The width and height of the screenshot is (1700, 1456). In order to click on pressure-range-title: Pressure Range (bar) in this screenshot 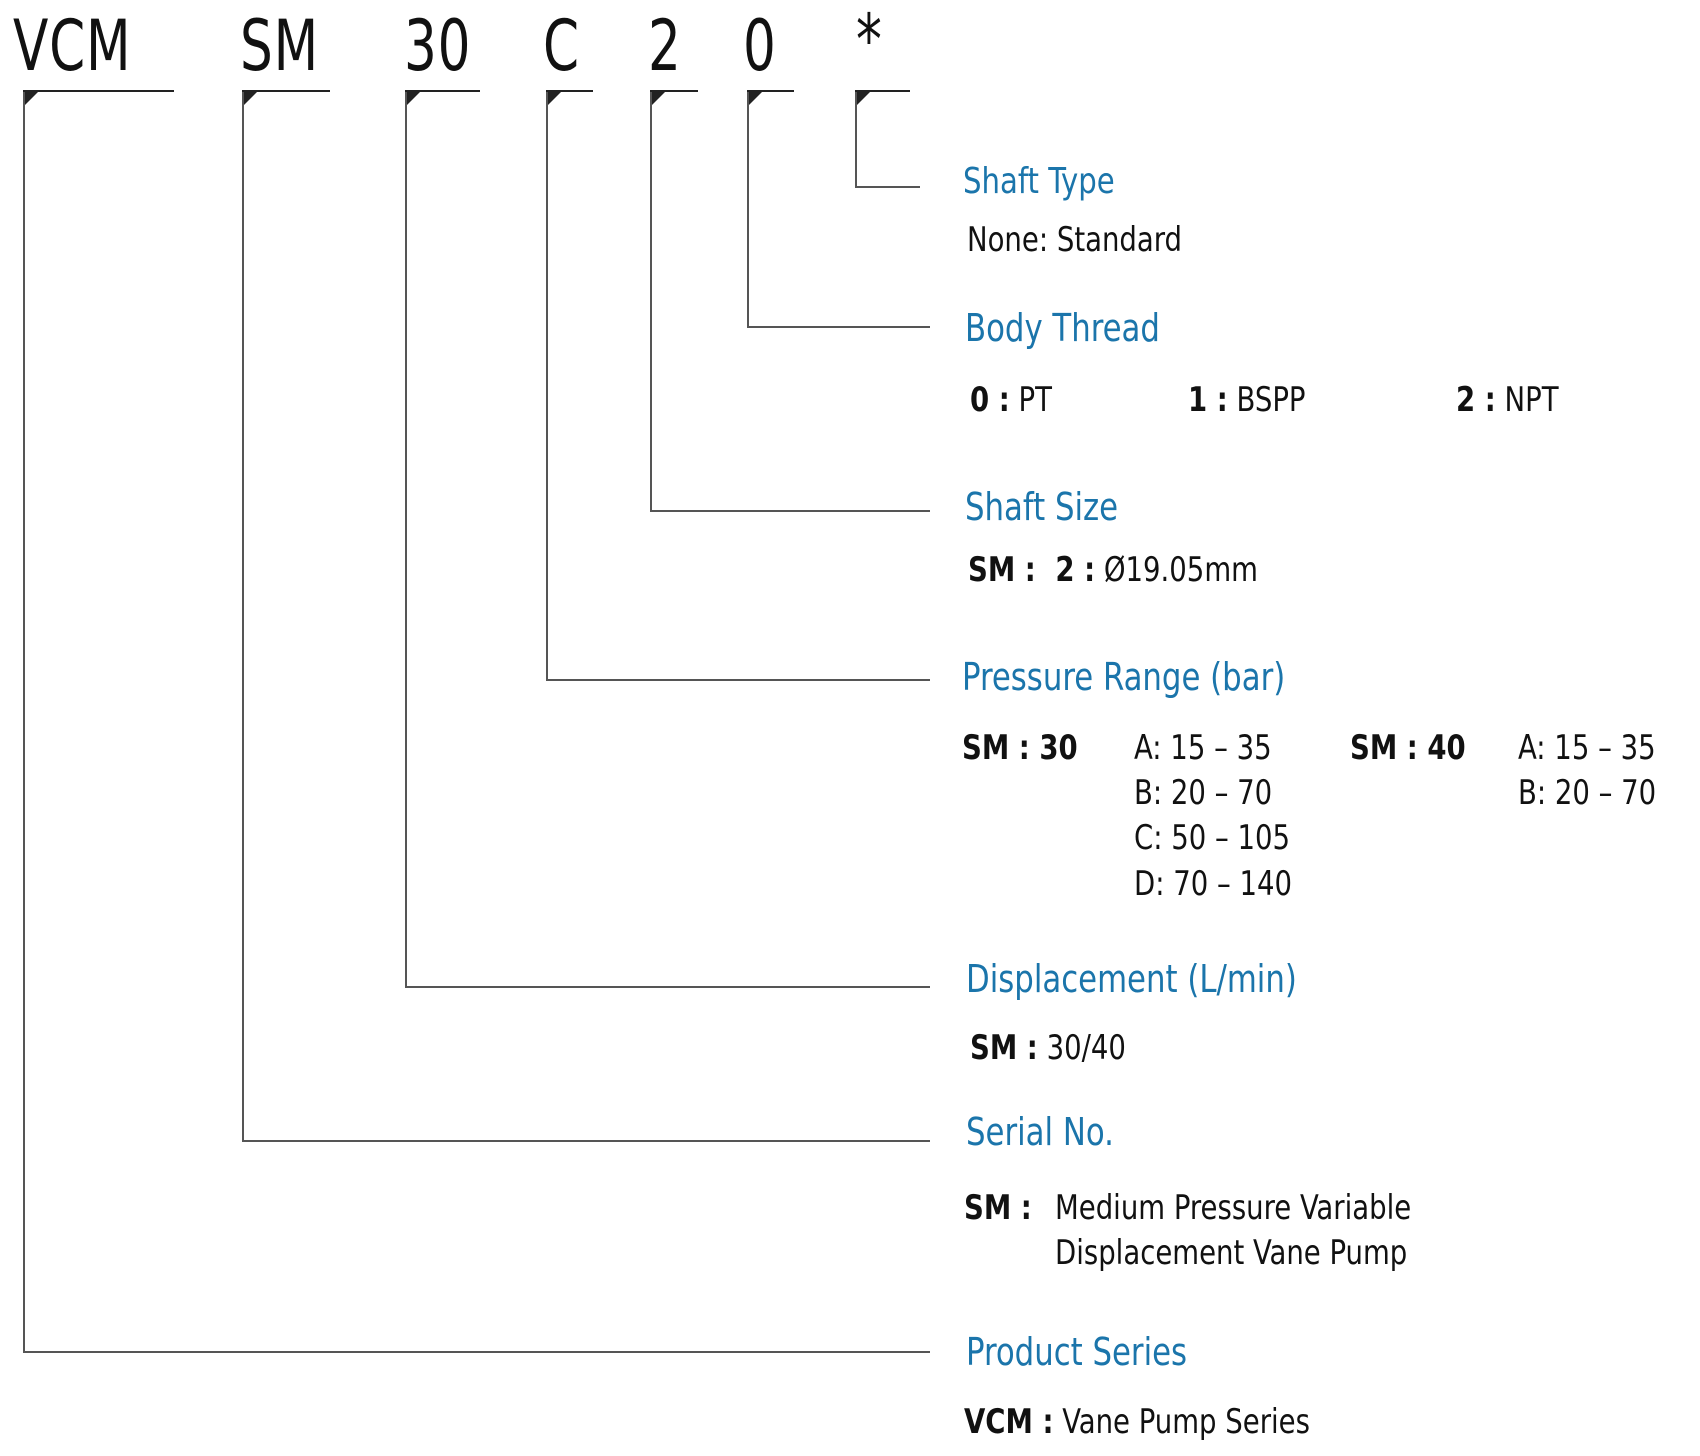, I will do `click(1124, 677)`.